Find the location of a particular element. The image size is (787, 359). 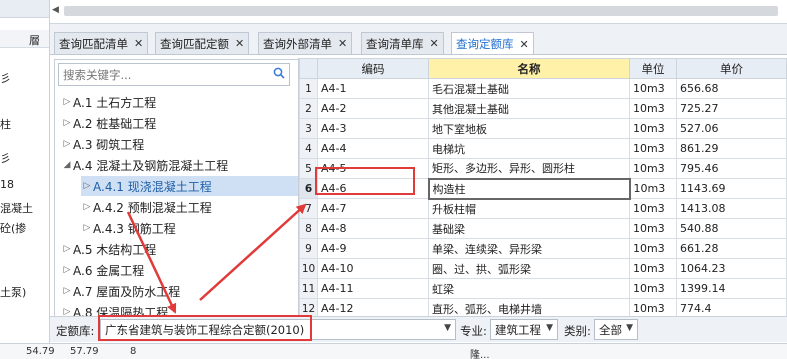

cell-code: A4-7 is located at coordinates (373, 208).